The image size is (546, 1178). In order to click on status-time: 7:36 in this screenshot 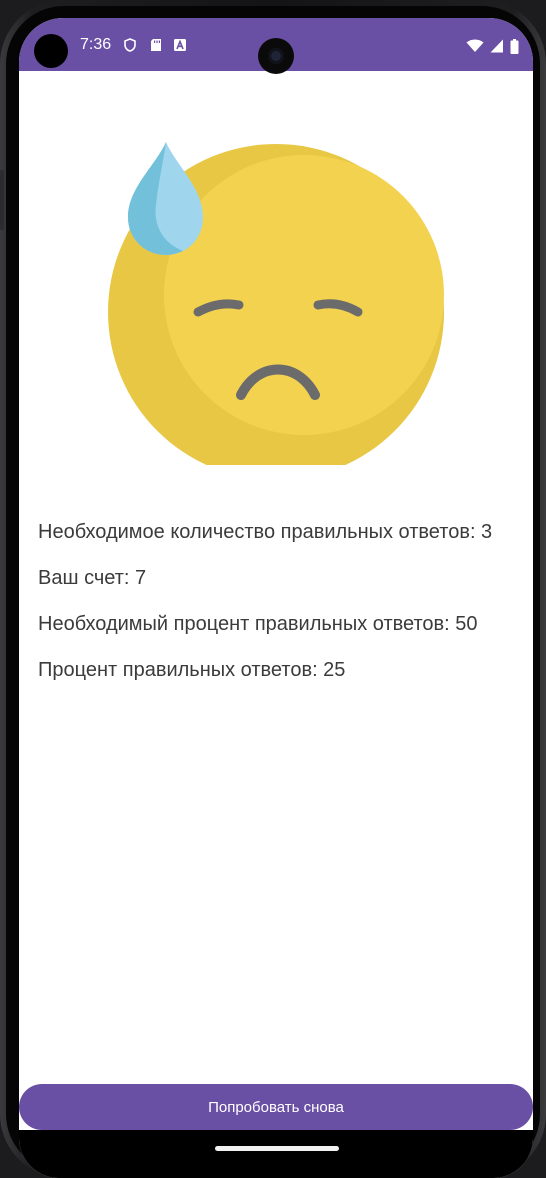, I will do `click(96, 44)`.